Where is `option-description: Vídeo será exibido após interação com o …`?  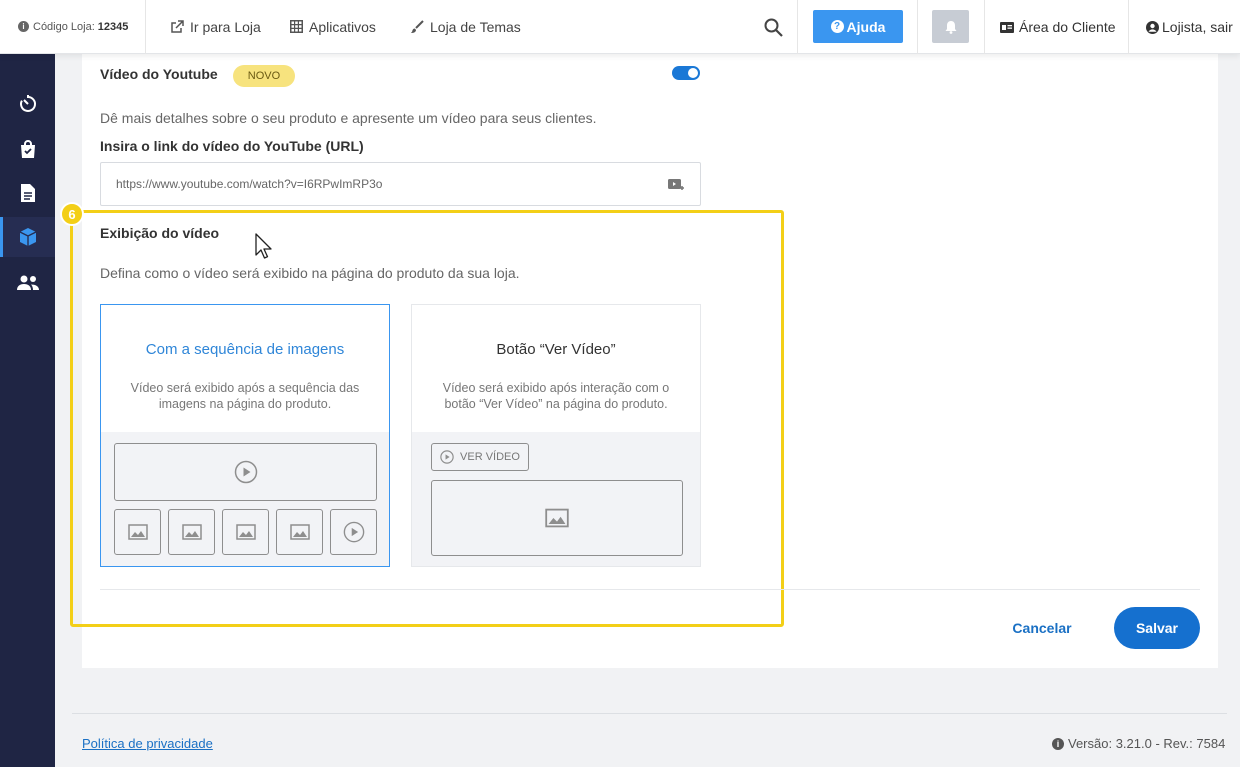 option-description: Vídeo será exibido após interação com o … is located at coordinates (556, 396).